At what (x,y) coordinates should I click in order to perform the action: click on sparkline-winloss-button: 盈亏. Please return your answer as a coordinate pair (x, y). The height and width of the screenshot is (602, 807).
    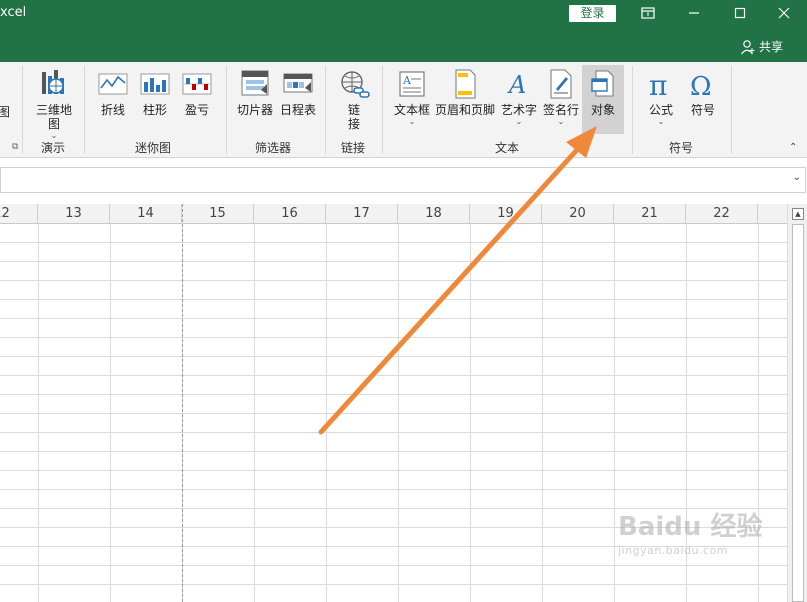
    Looking at the image, I should click on (197, 92).